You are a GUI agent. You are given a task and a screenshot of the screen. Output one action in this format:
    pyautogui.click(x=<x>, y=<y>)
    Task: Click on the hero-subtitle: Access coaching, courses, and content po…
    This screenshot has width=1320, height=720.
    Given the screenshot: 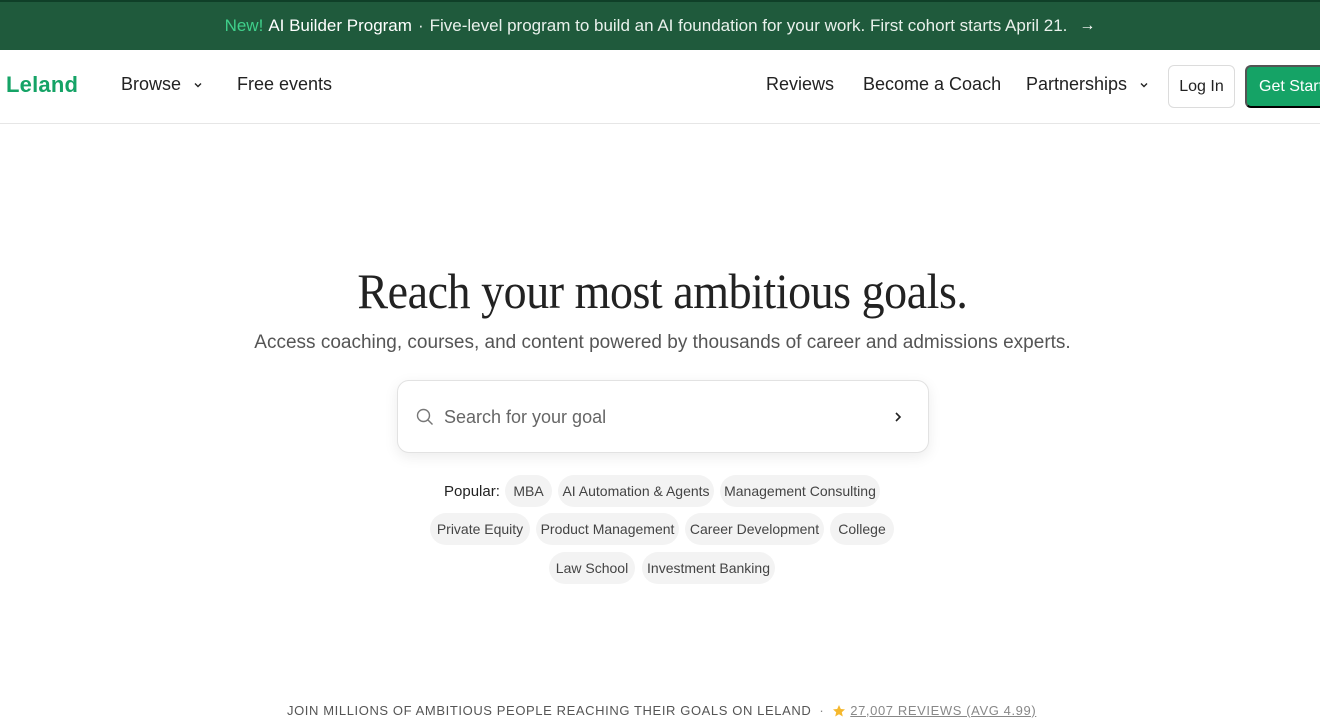 What is the action you would take?
    pyautogui.click(x=662, y=342)
    